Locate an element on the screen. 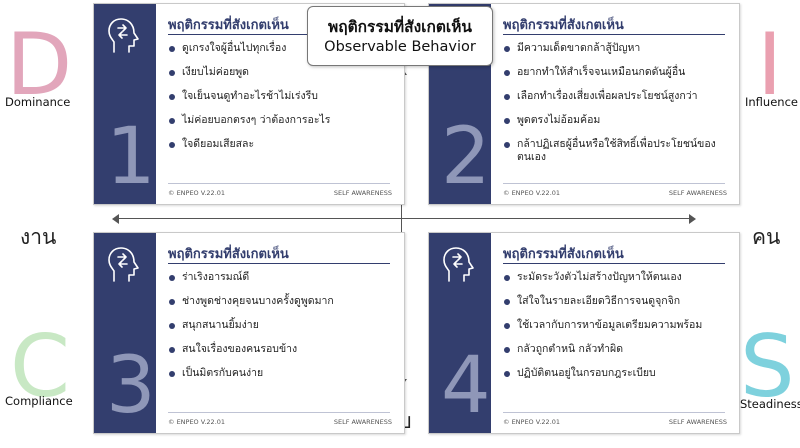  card-number: 3 is located at coordinates (131, 386).